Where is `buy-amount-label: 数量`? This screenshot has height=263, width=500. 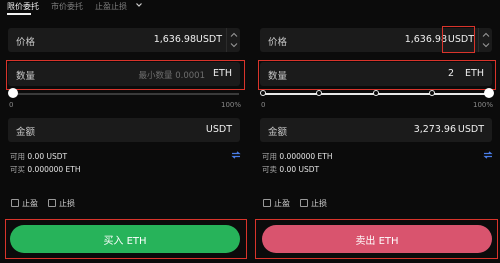
buy-amount-label: 数量 is located at coordinates (26, 76).